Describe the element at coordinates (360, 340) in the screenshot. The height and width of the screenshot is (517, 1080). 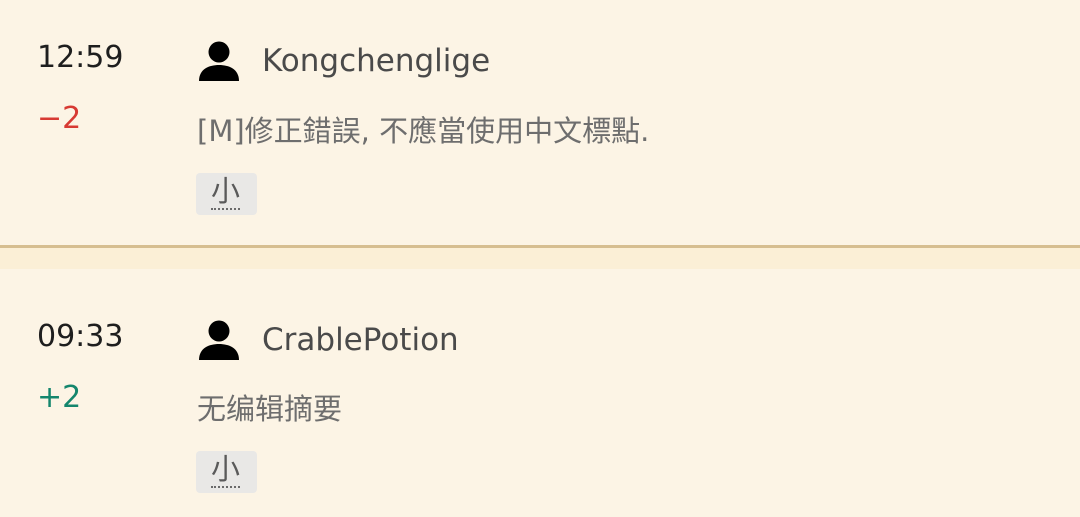
I see `user-link: CrablePotion` at that location.